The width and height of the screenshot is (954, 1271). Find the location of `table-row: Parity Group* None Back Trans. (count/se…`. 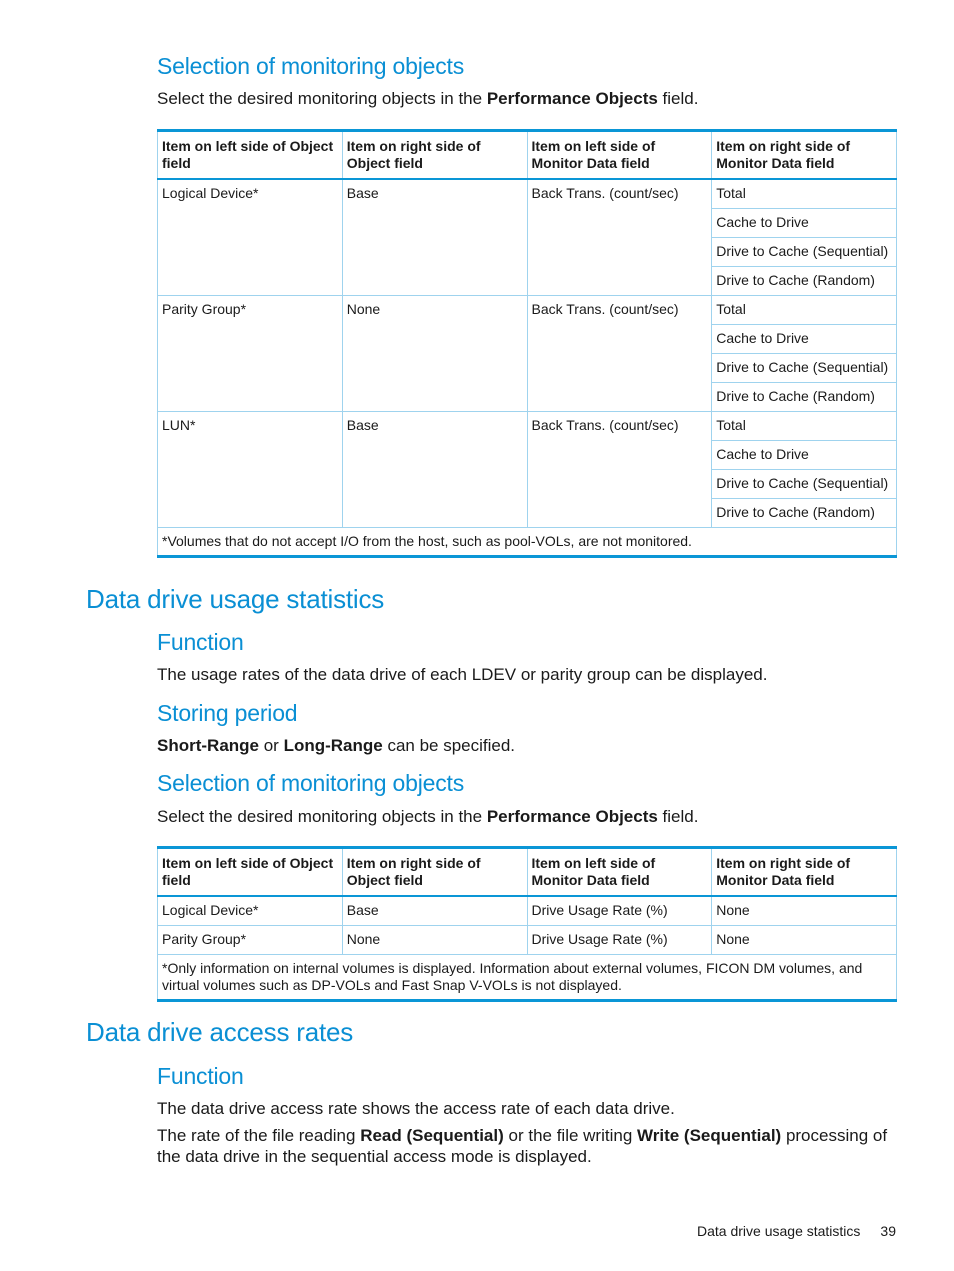

table-row: Parity Group* None Back Trans. (count/se… is located at coordinates (527, 353).